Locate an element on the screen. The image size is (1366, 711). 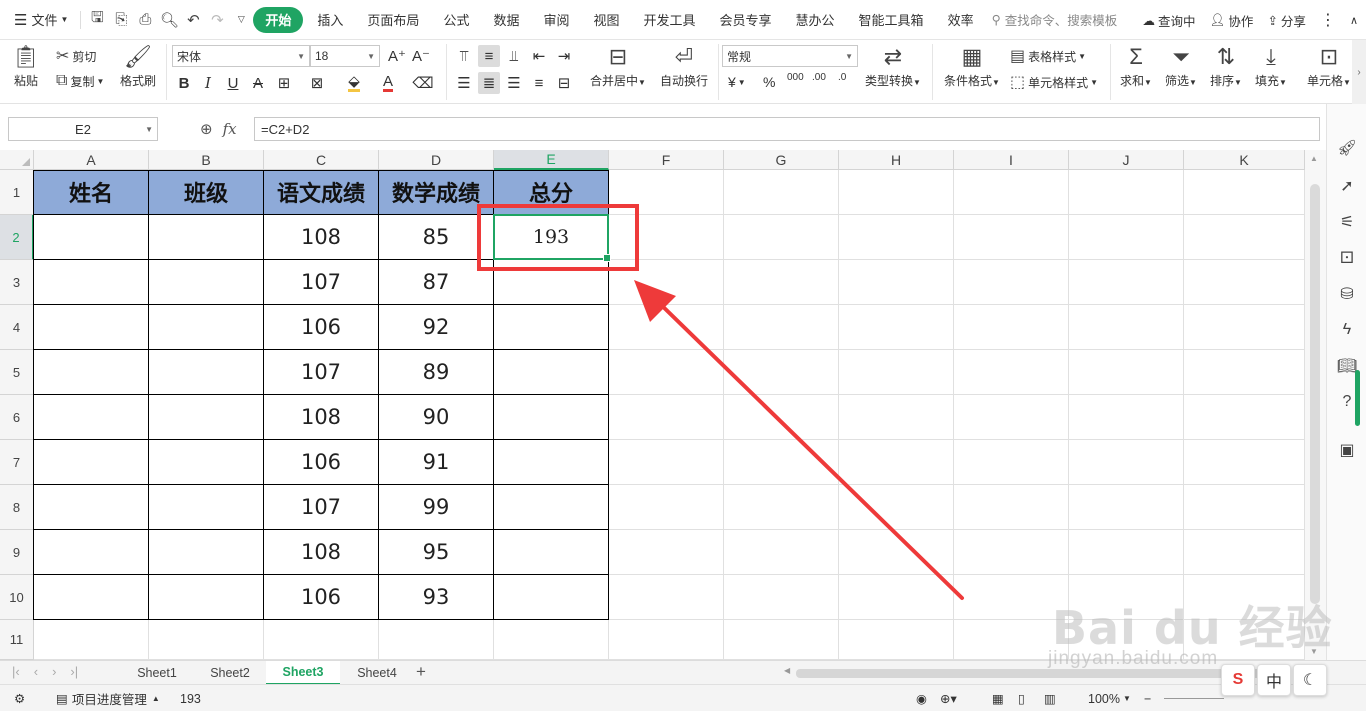
cell-e4 is located at coordinates (551, 327).